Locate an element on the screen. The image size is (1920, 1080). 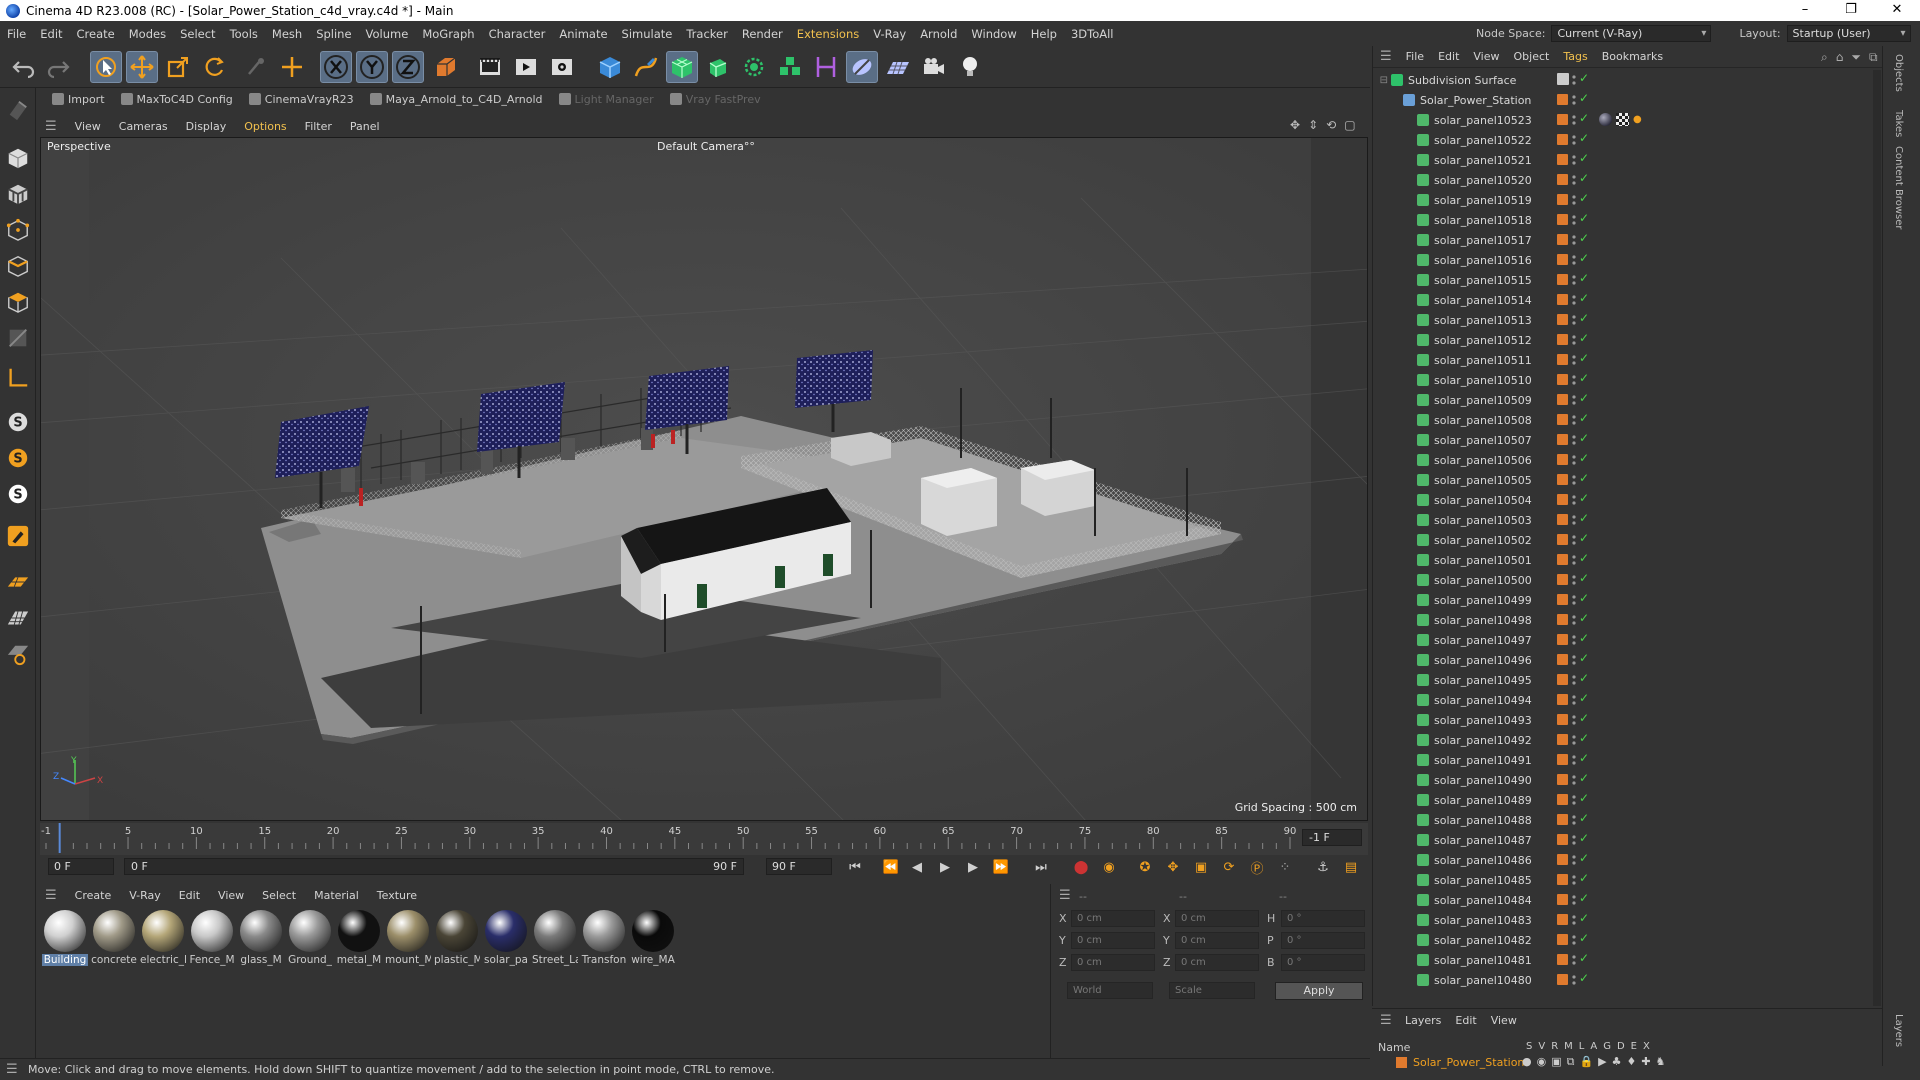
filter-icon: ⏷ is located at coordinates (1856, 57).